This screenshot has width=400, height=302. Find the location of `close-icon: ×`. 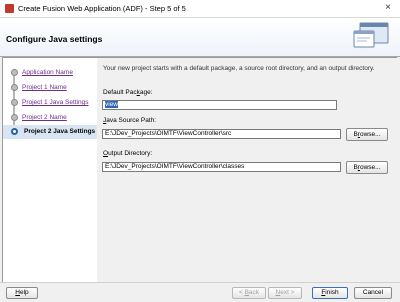

close-icon: × is located at coordinates (388, 8).